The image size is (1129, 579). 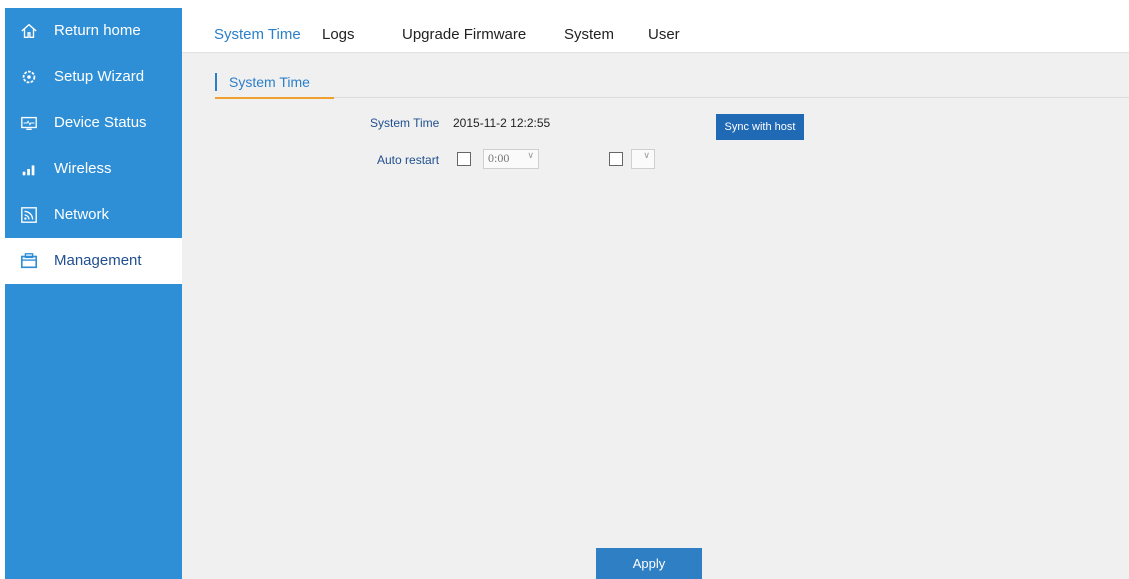 I want to click on sidebar-item-management: Management, so click(x=93, y=261).